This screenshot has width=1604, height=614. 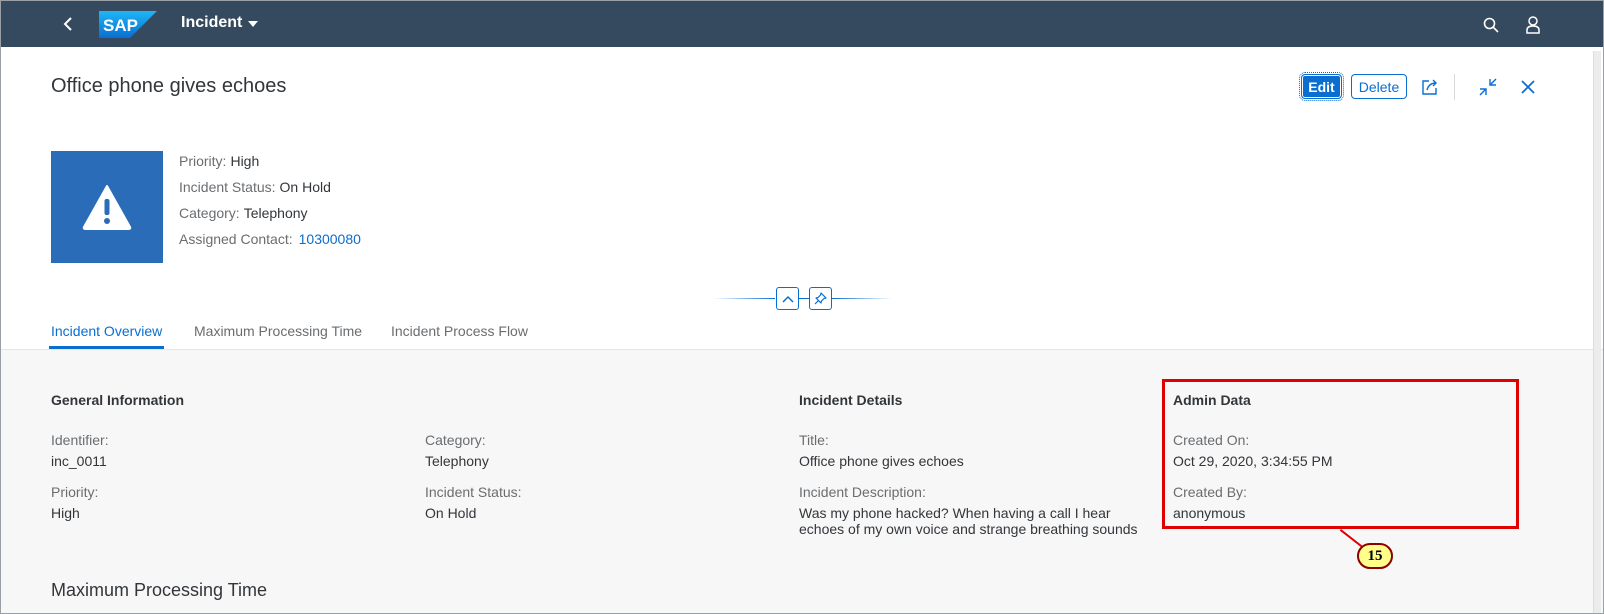 I want to click on close-icon, so click(x=1528, y=87).